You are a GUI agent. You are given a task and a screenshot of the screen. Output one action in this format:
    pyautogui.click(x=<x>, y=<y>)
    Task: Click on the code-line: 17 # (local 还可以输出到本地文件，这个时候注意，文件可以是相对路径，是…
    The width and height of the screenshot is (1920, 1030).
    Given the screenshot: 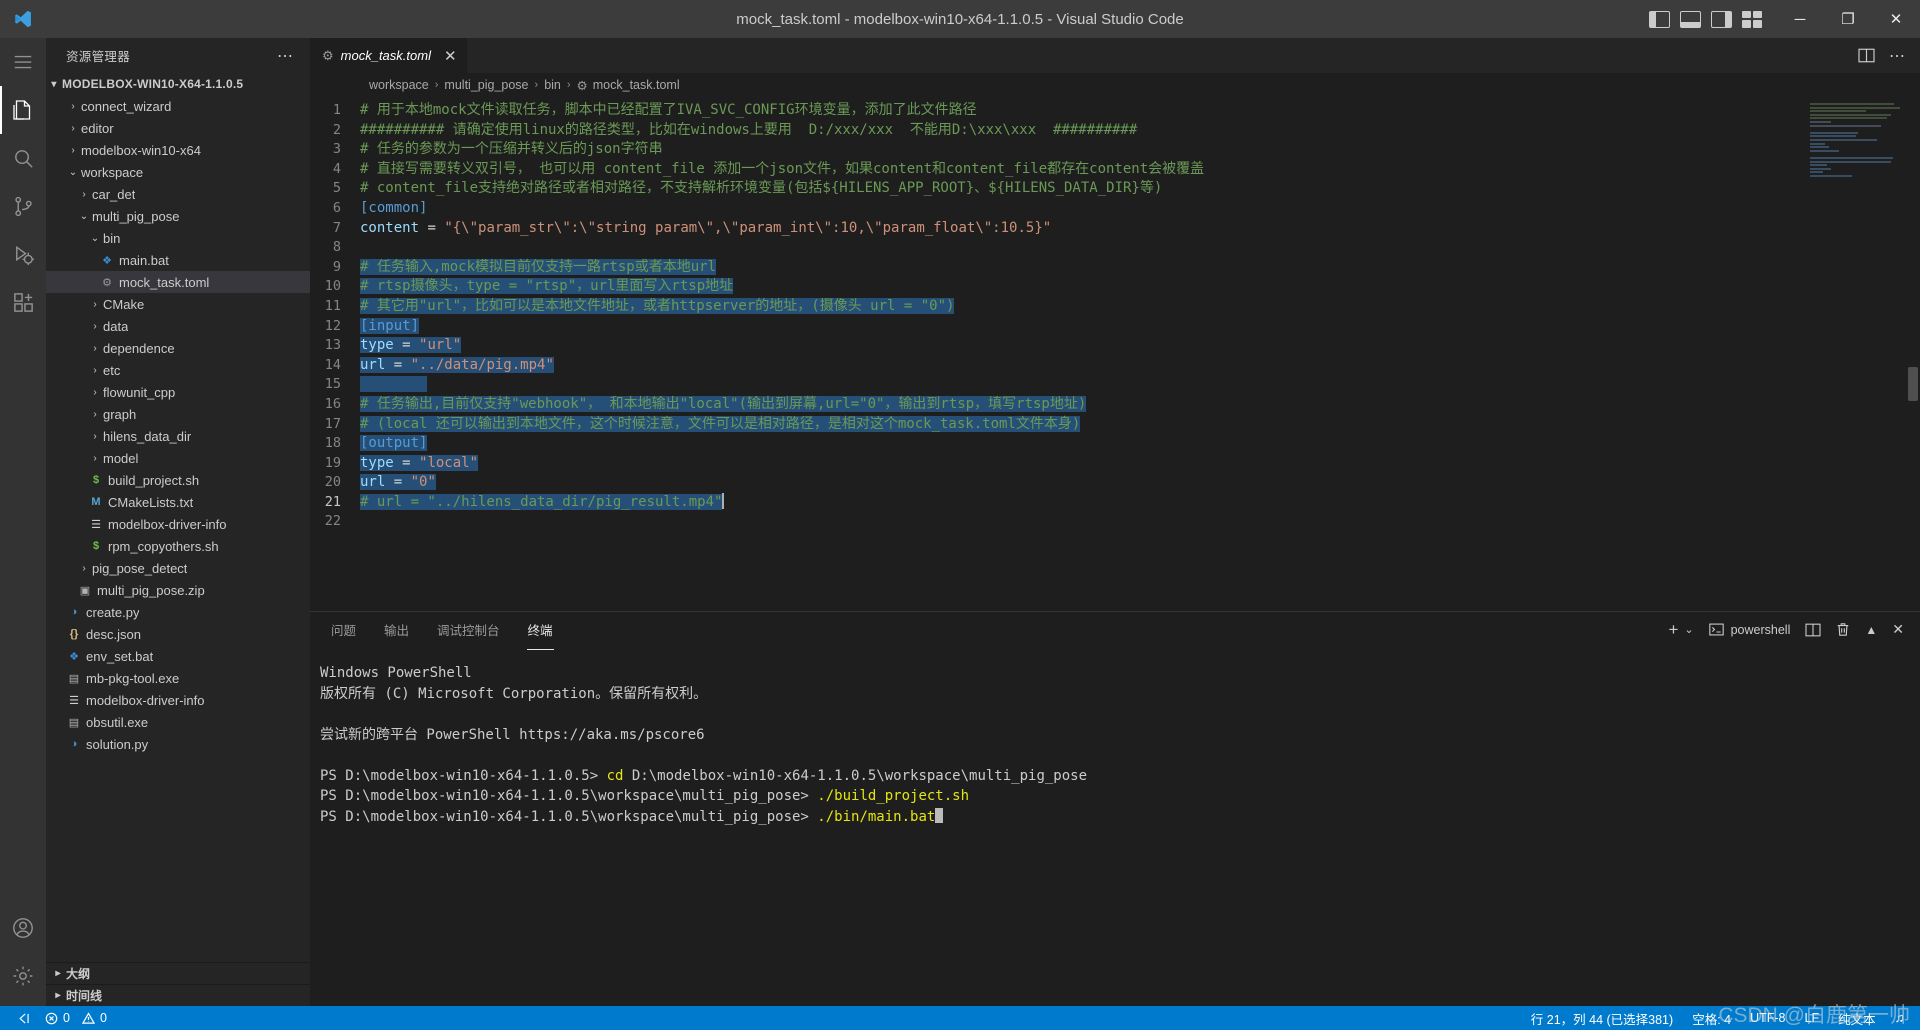 What is the action you would take?
    pyautogui.click(x=1115, y=425)
    